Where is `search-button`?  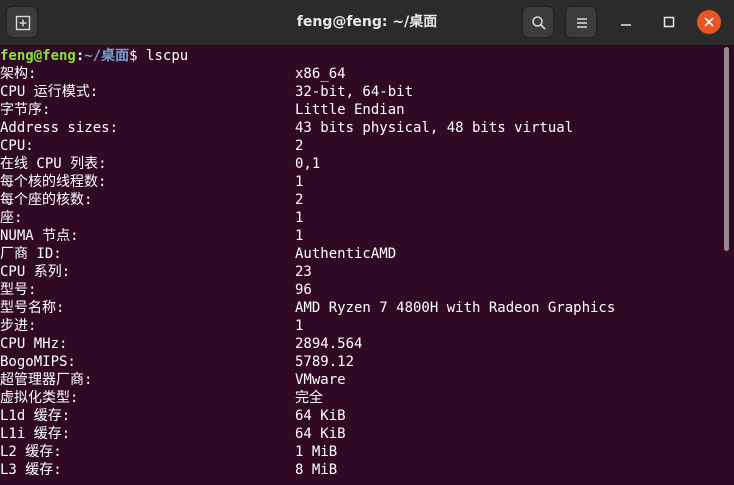
search-button is located at coordinates (538, 22).